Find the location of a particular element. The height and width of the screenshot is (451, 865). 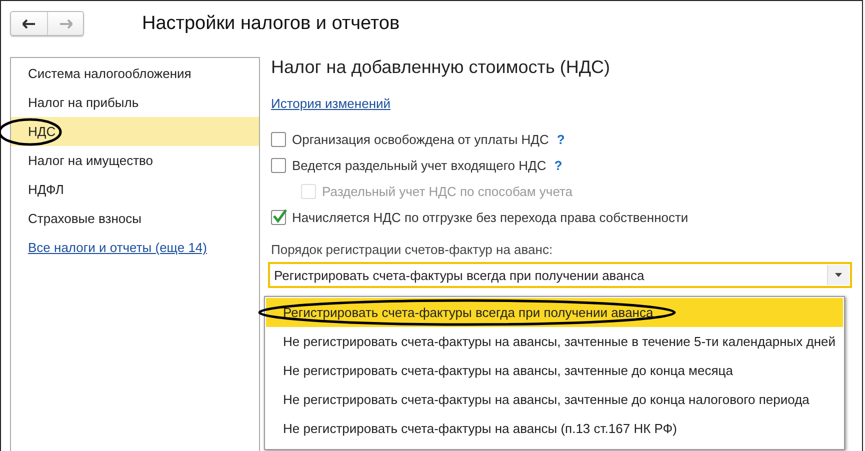

sidebar-item: НДС is located at coordinates (135, 131).